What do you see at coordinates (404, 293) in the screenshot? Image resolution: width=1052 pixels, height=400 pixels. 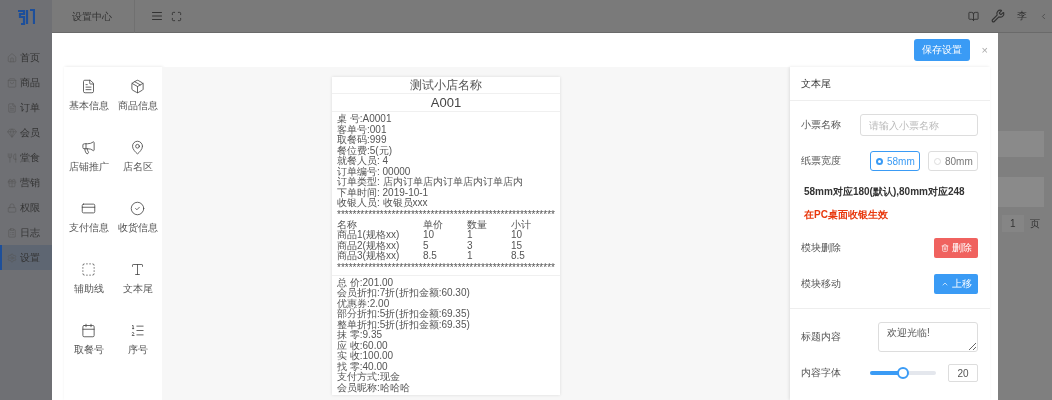 I see `receipt-line: 会员折扣:7折(折扣金额:60.30)` at bounding box center [404, 293].